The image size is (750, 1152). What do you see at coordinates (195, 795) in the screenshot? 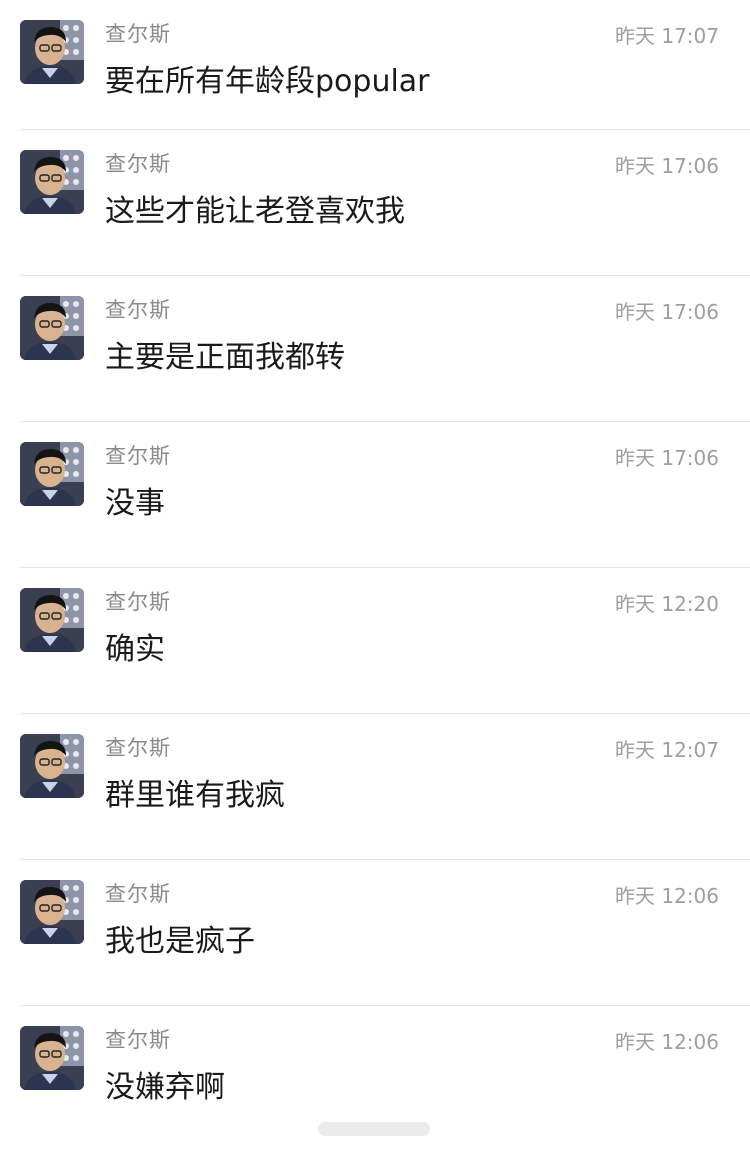
I see `message-text: 群里谁有我疯` at bounding box center [195, 795].